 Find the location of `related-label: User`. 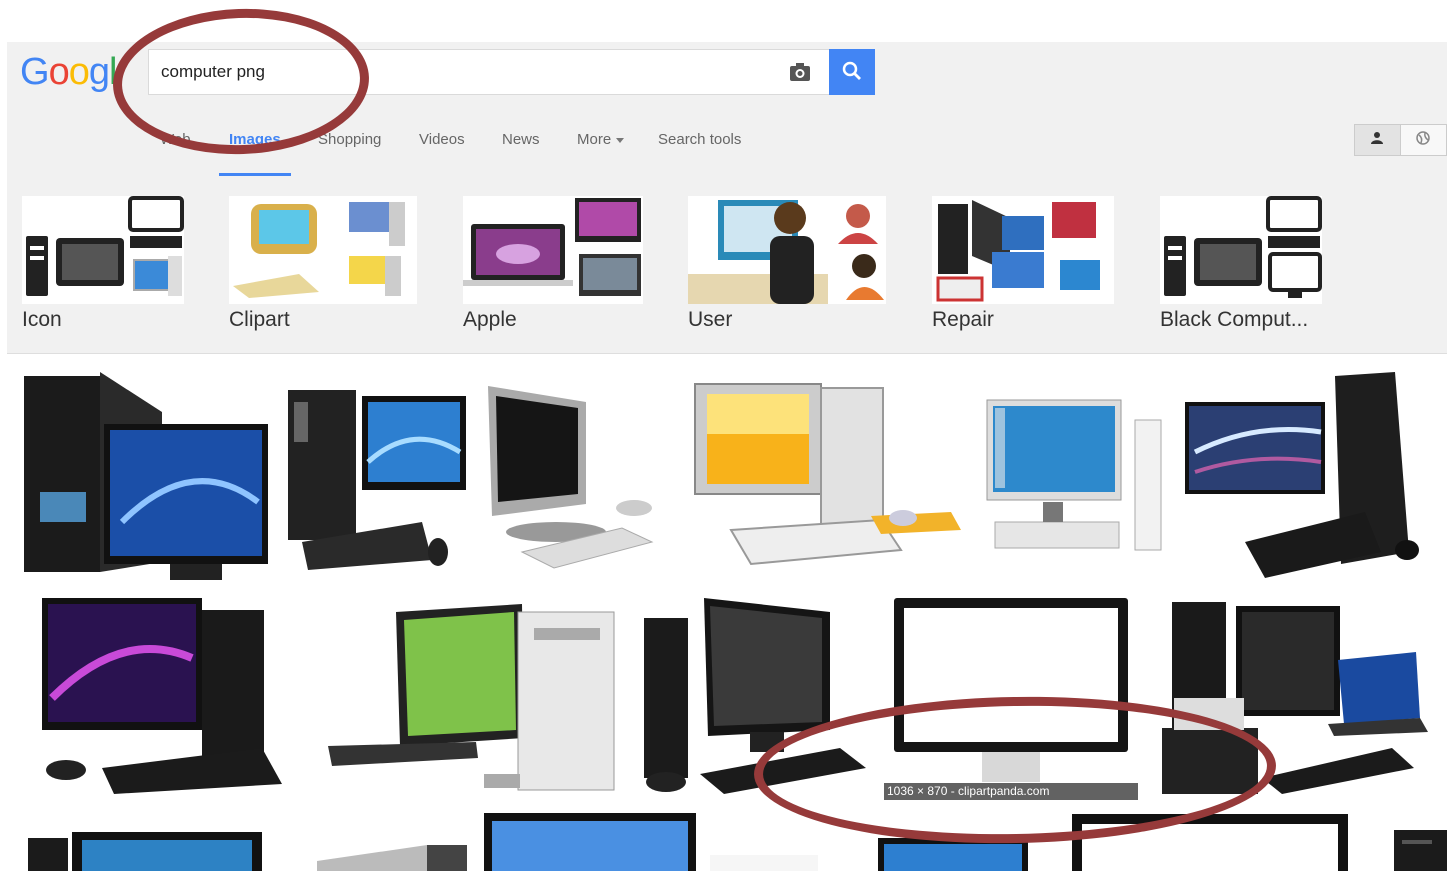

related-label: User is located at coordinates (710, 319).